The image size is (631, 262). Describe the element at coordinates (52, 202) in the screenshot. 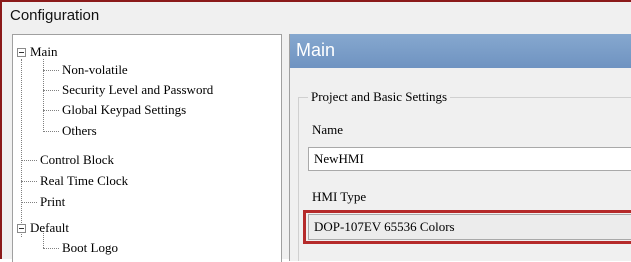

I see `tree-item-print: Print` at that location.